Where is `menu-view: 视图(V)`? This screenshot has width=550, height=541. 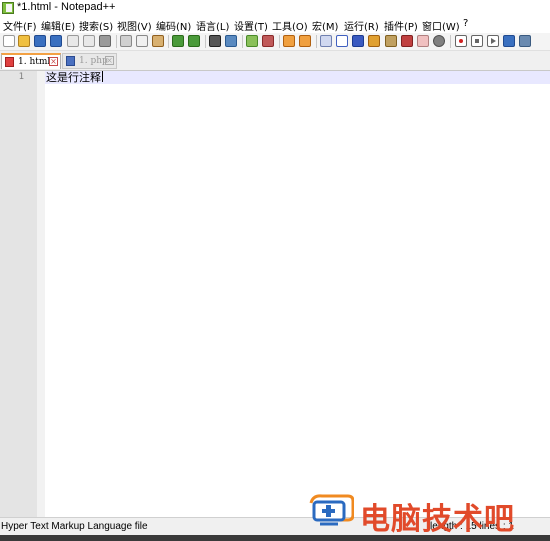 menu-view: 视图(V) is located at coordinates (134, 25).